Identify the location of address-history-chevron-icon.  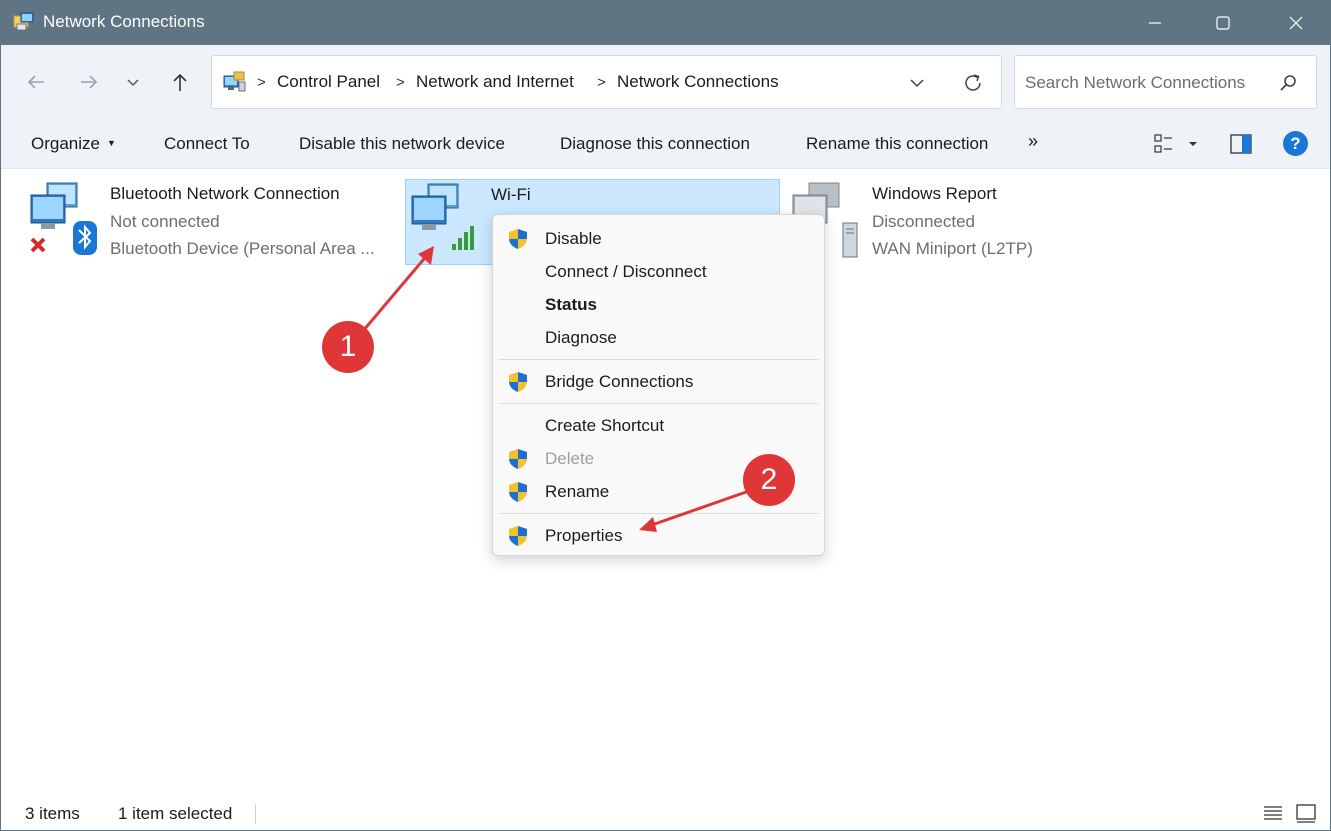
(917, 83).